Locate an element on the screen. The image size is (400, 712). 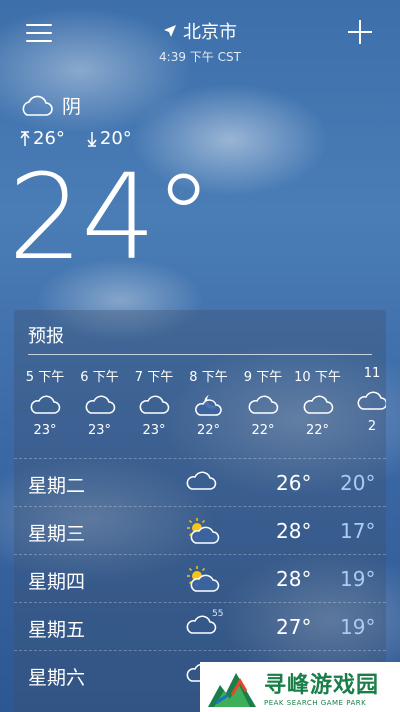
hourly-item: 10 下午 22° is located at coordinates (318, 402).